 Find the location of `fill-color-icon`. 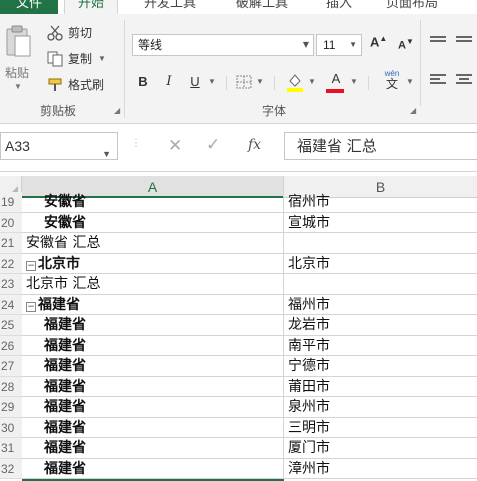

fill-color-icon is located at coordinates (295, 82).